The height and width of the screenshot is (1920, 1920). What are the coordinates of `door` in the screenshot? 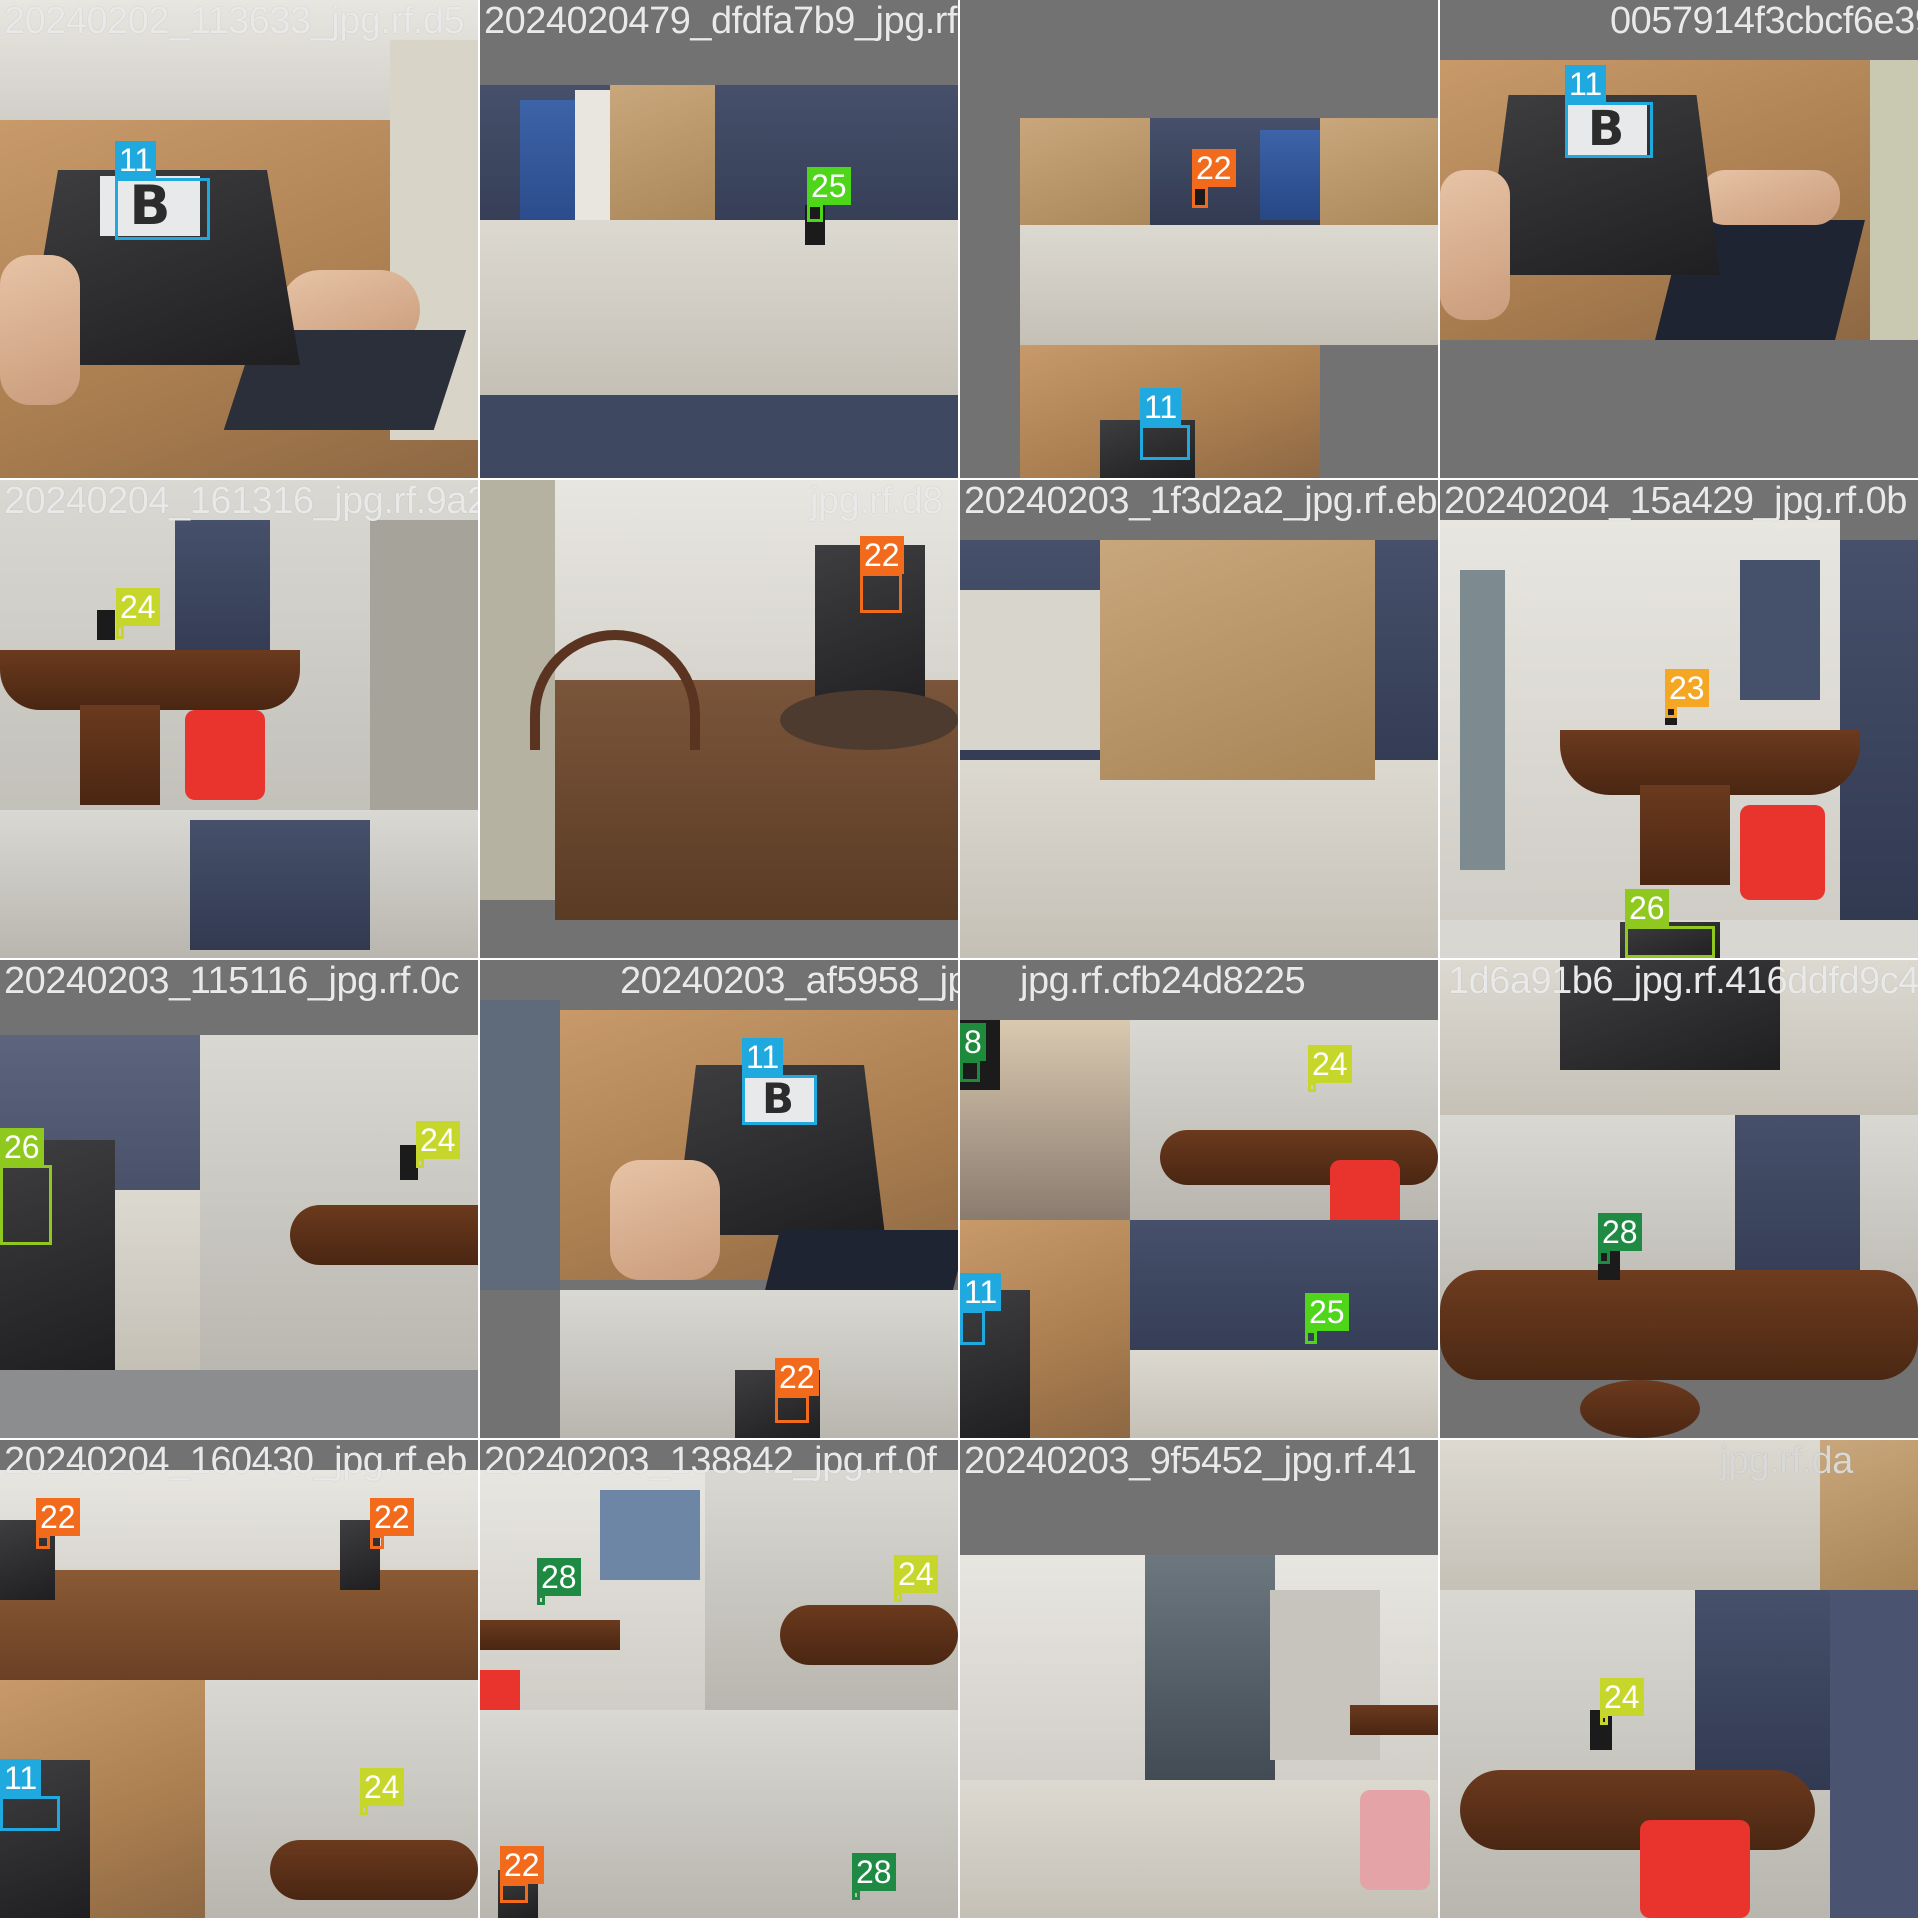 It's located at (1482, 720).